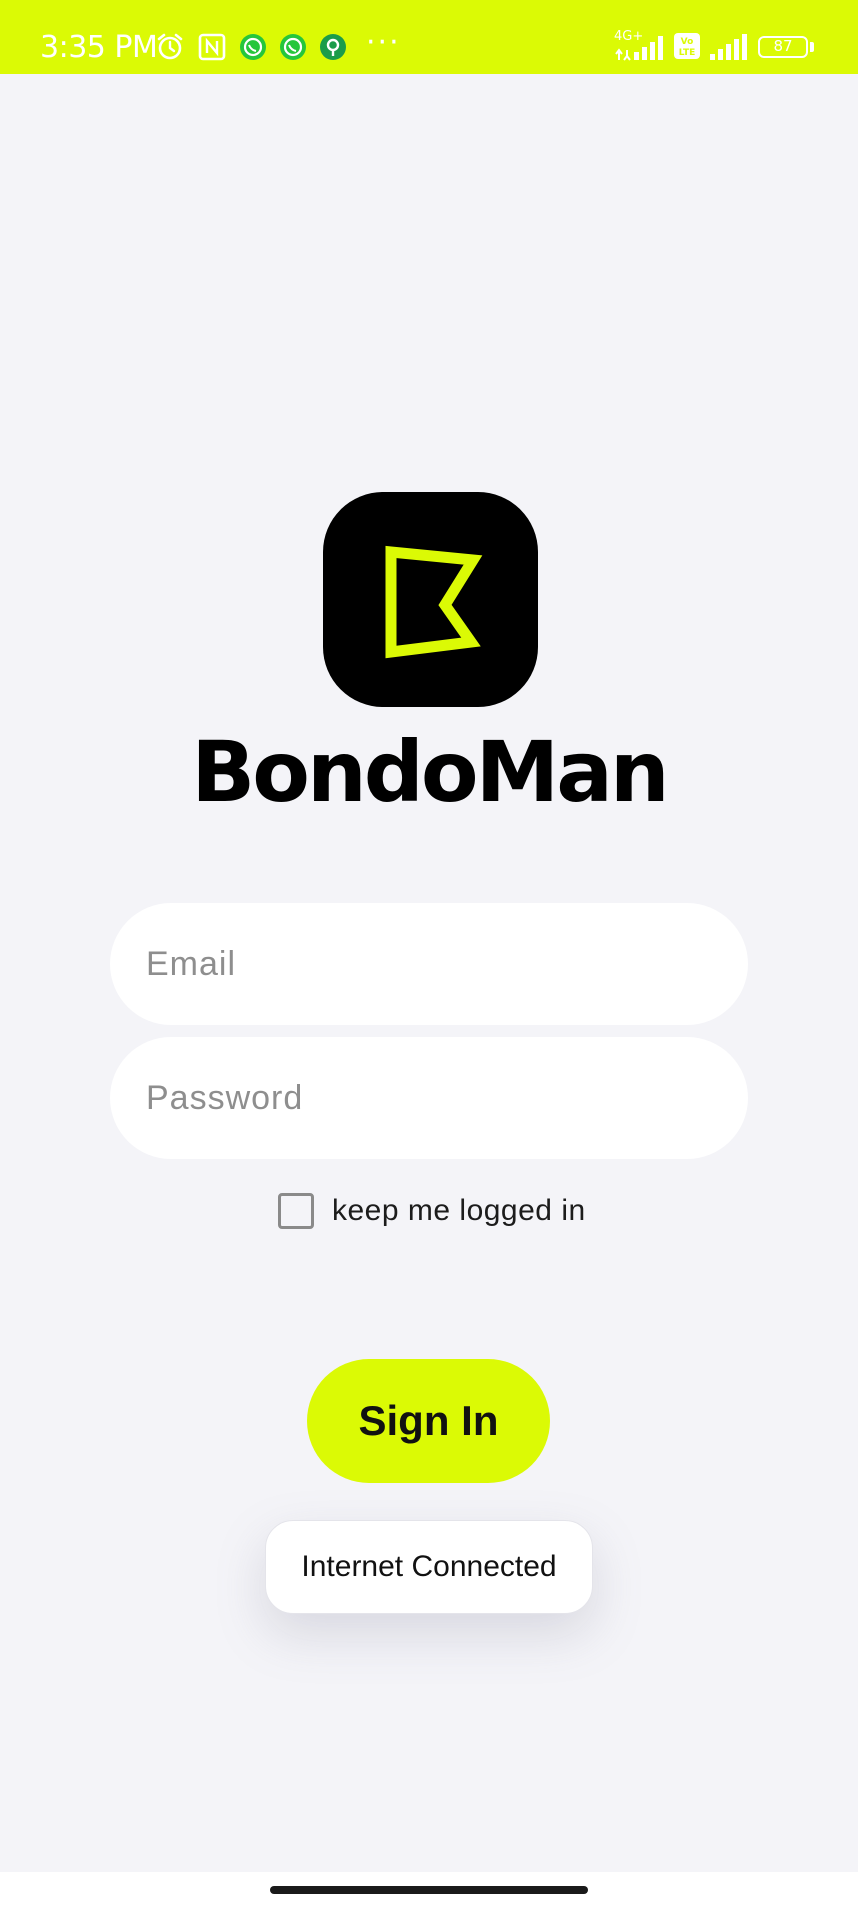 This screenshot has width=858, height=1907. I want to click on svg-text: Vo, so click(687, 42).